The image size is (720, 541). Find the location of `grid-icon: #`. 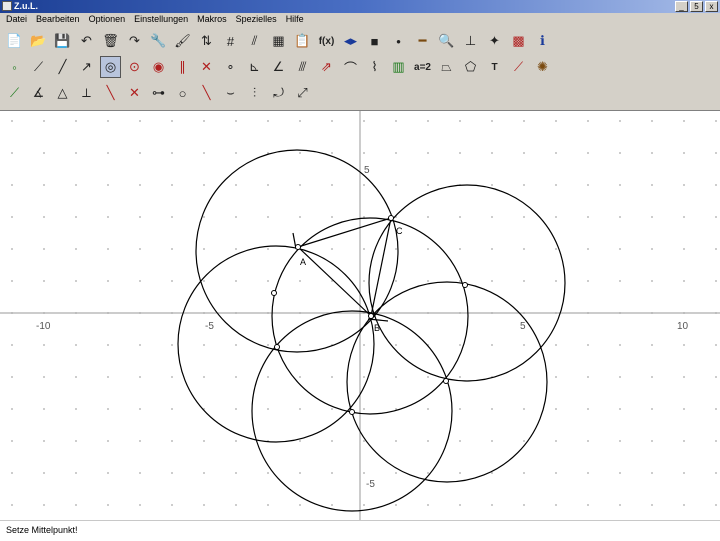

grid-icon: # is located at coordinates (230, 41).